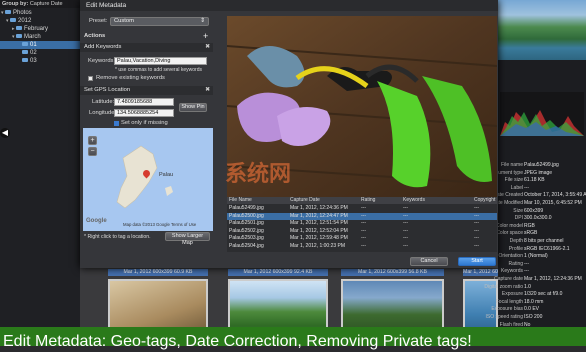 The width and height of the screenshot is (586, 352). I want to click on table-cell: Mar 1, 2012, 12:51:54 PM, so click(319, 223).